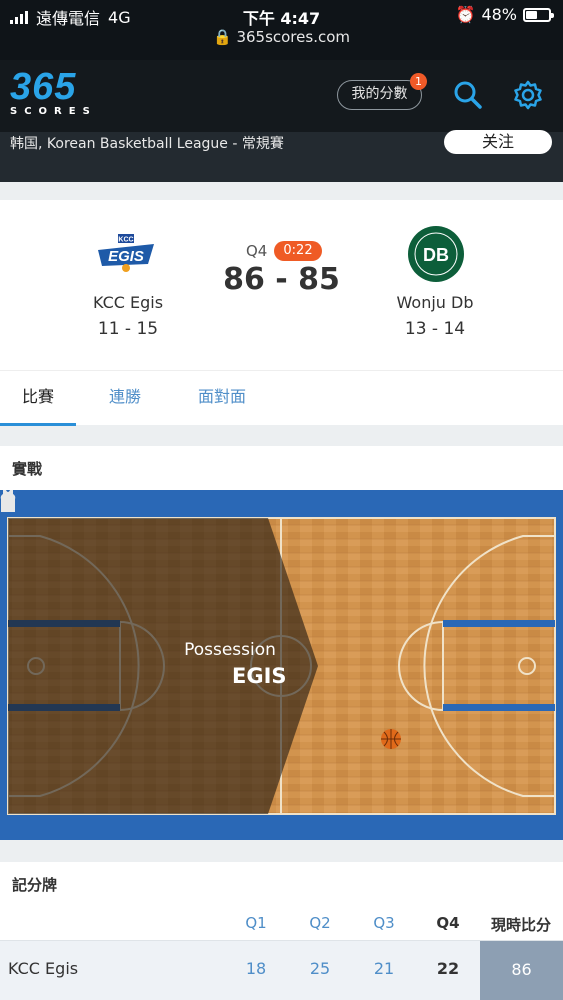 Image resolution: width=563 pixels, height=1000 pixels. Describe the element at coordinates (498, 142) in the screenshot. I see `follow-button: 关注` at that location.